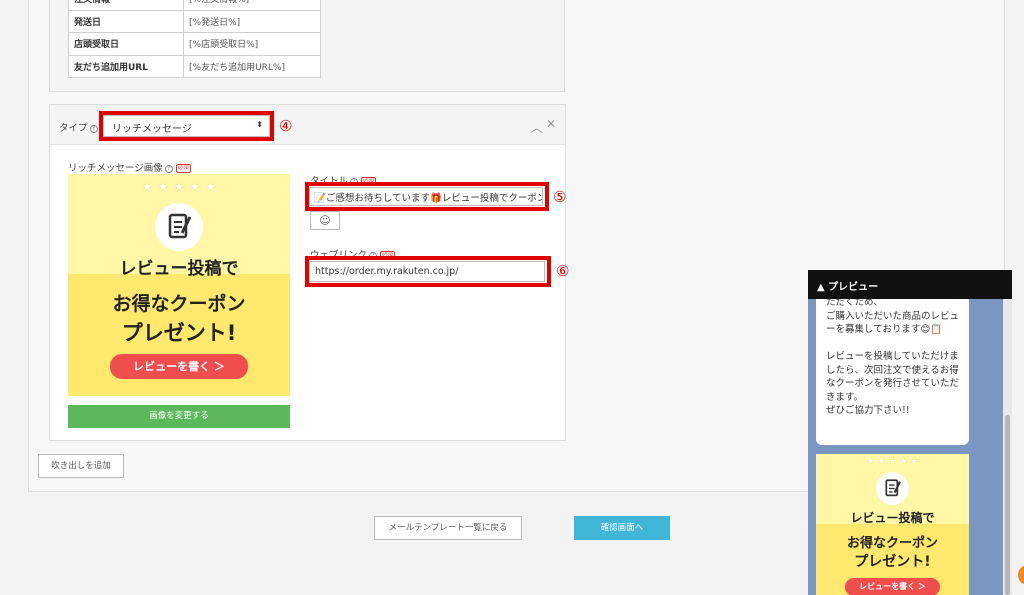  Describe the element at coordinates (1021, 575) in the screenshot. I see `help-chat-icon` at that location.